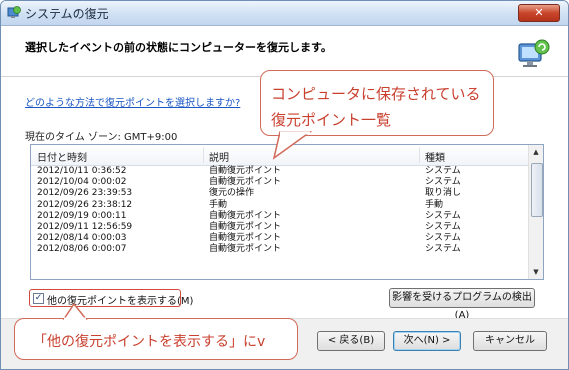  I want to click on table-row: 2012/09/11 12:56:59 自動復元ポイント システム, so click(279, 227).